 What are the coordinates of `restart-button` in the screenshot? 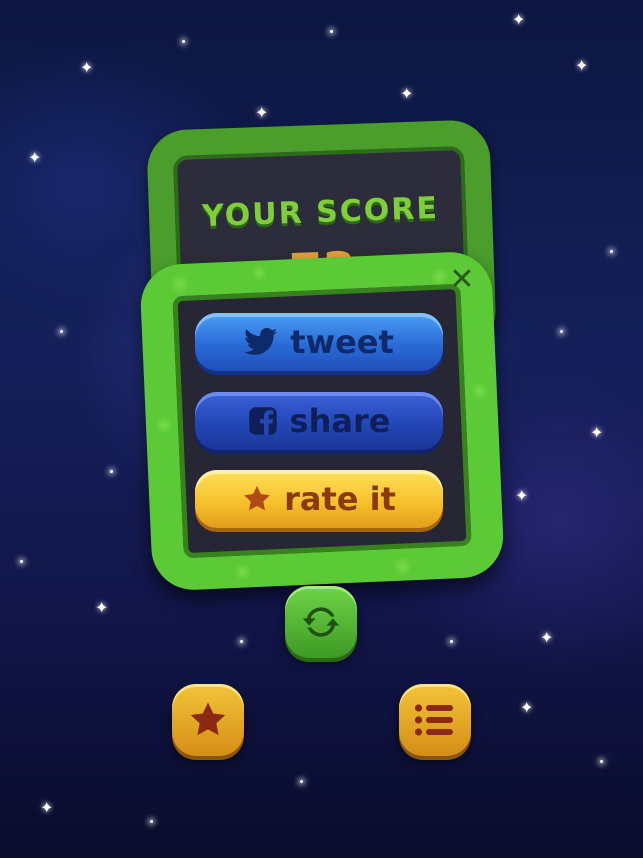 It's located at (321, 622).